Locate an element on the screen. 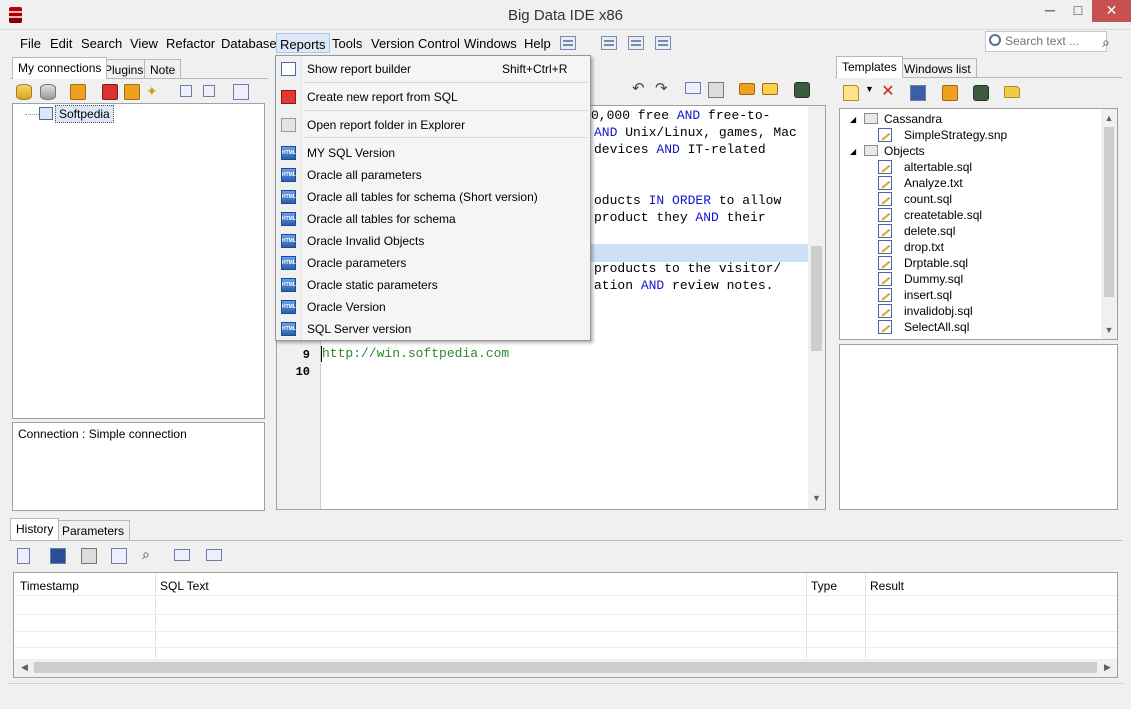 The height and width of the screenshot is (709, 1131). redo-icon: ↷ is located at coordinates (663, 89).